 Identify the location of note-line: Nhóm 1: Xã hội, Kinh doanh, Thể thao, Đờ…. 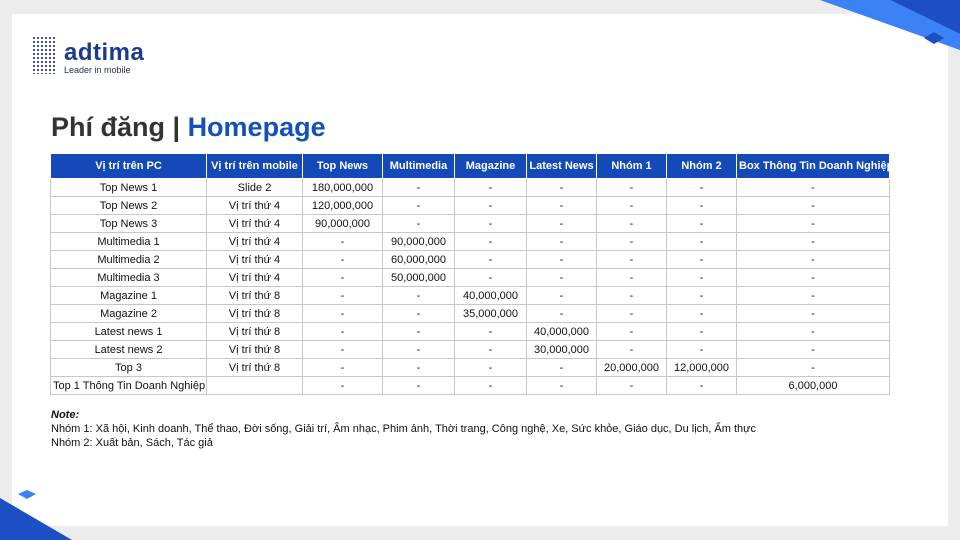
(403, 429).